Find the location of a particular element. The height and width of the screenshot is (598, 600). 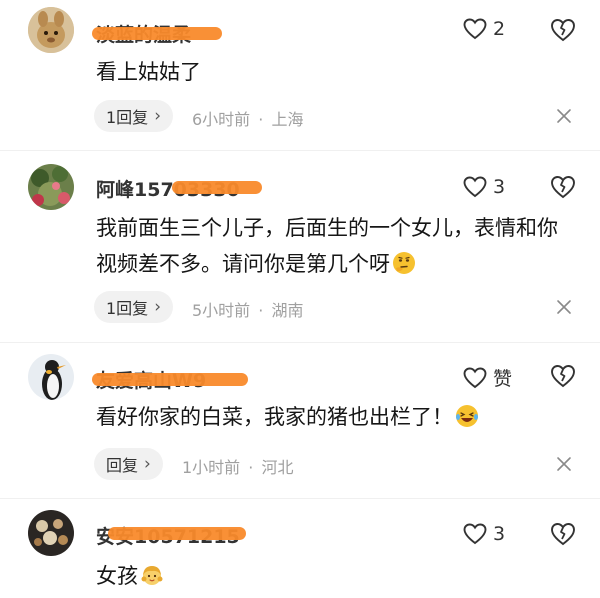

comment-text: 看好你家的白菜，我家的猪也出栏了！ is located at coordinates (336, 417).